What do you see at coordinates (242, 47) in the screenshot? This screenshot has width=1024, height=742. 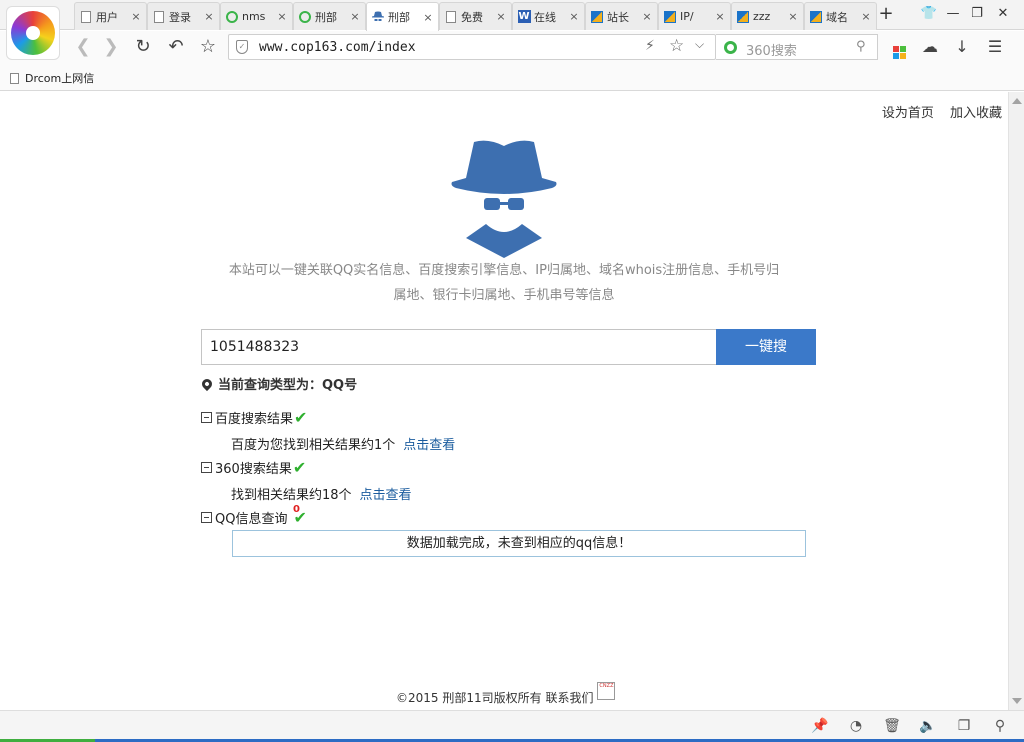 I see `shield-icon: ✓` at bounding box center [242, 47].